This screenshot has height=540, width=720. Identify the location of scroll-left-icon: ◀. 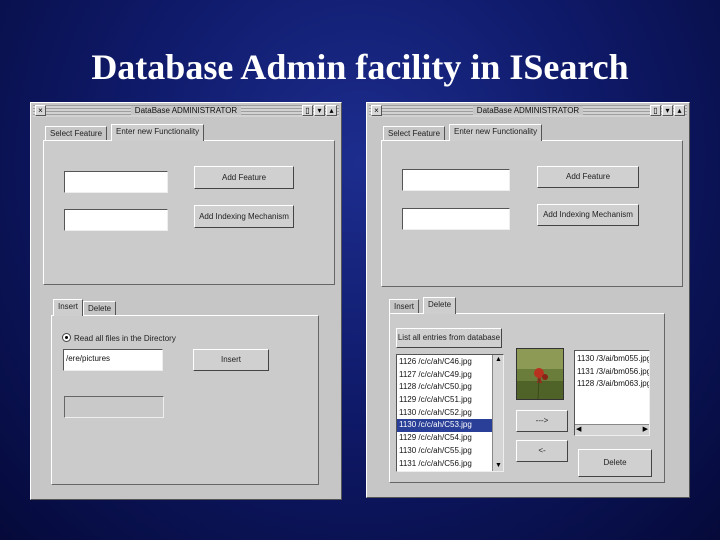
(578, 430).